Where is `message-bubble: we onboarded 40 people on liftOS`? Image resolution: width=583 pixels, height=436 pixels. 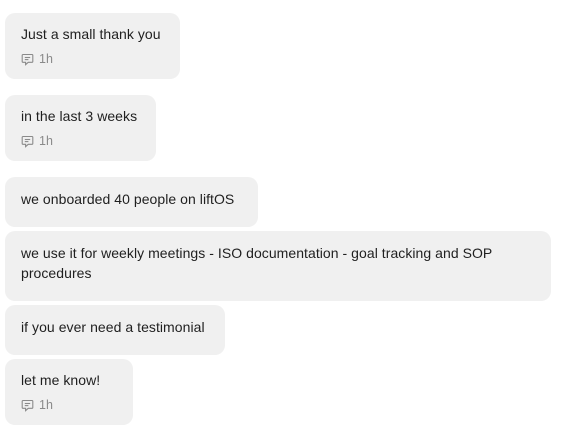 message-bubble: we onboarded 40 people on liftOS is located at coordinates (131, 202).